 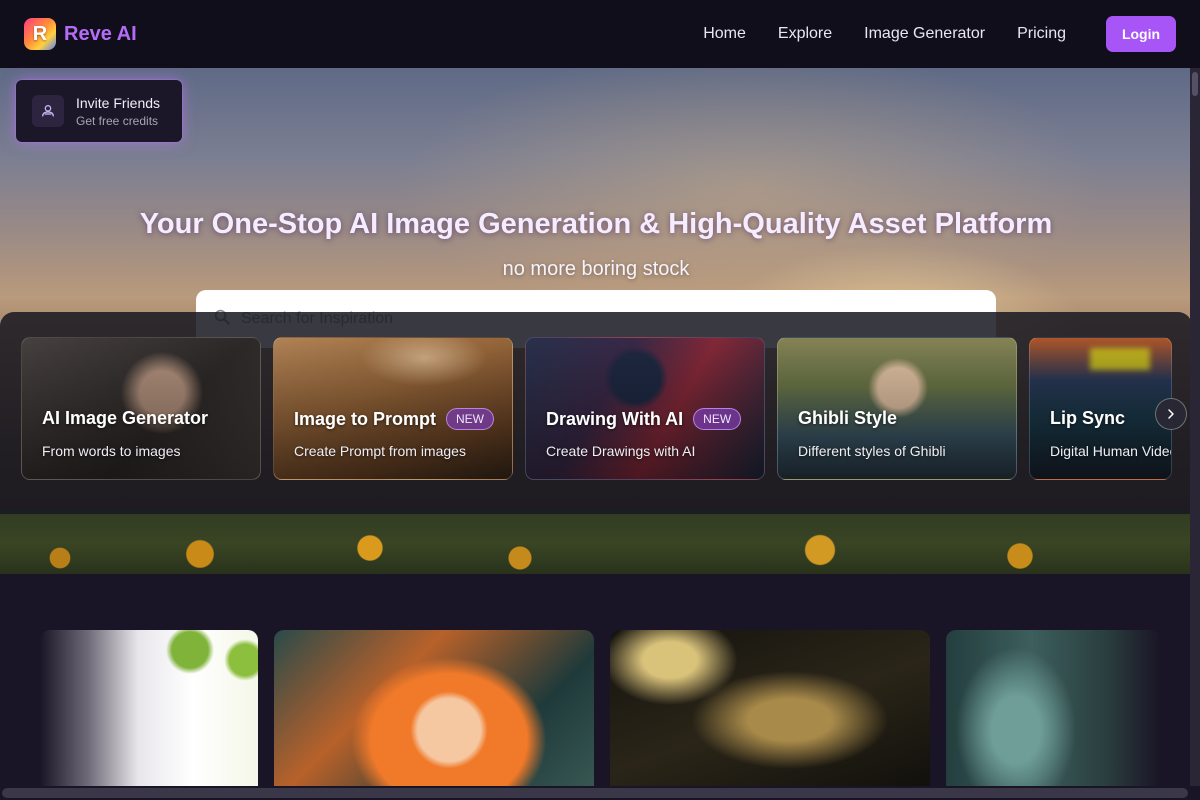 What do you see at coordinates (724, 34) in the screenshot?
I see `nav-home: Home` at bounding box center [724, 34].